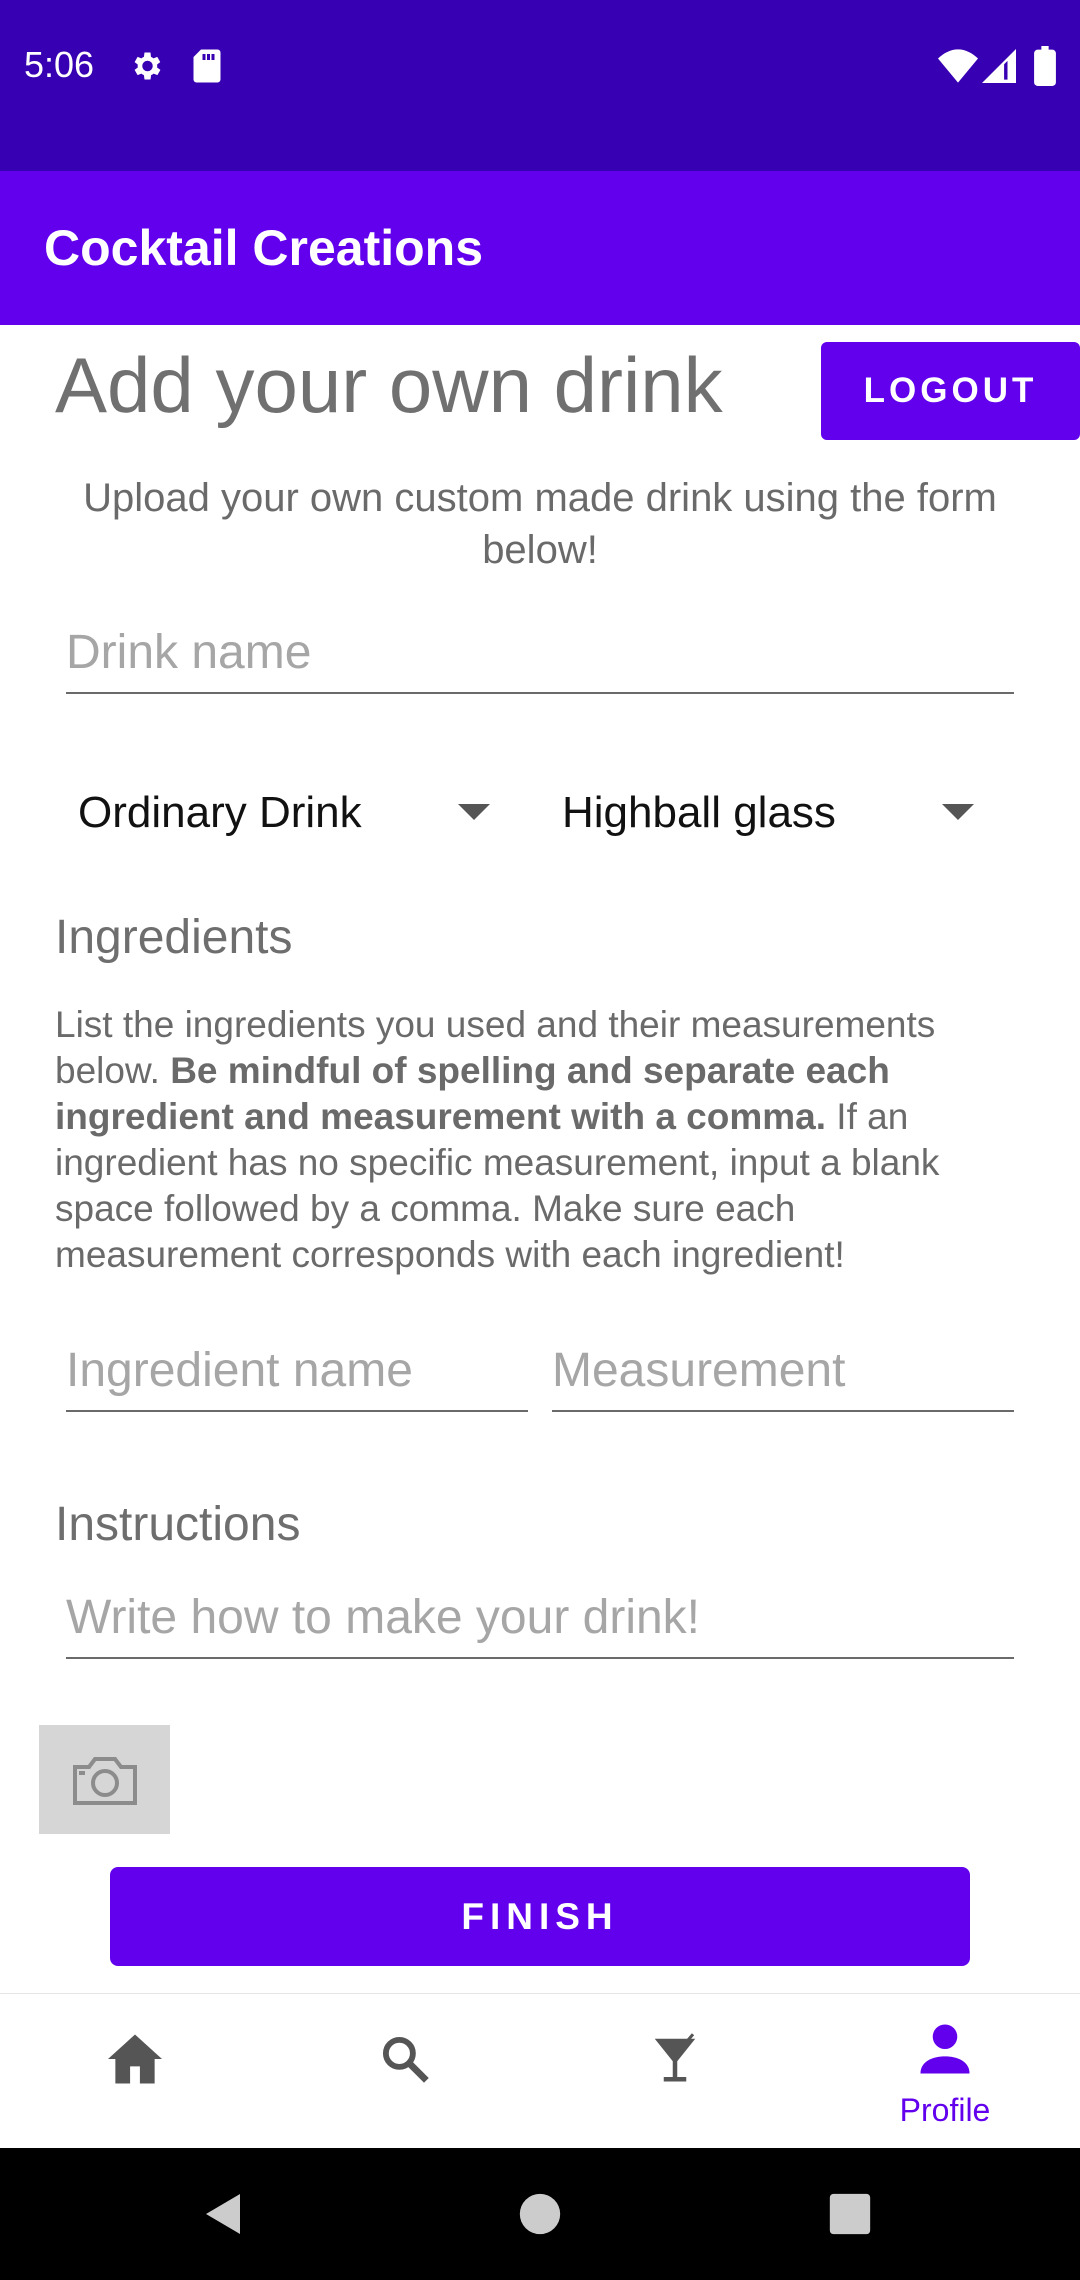 The width and height of the screenshot is (1080, 2280). Describe the element at coordinates (389, 385) in the screenshot. I see `page-title: Add your own drink` at that location.